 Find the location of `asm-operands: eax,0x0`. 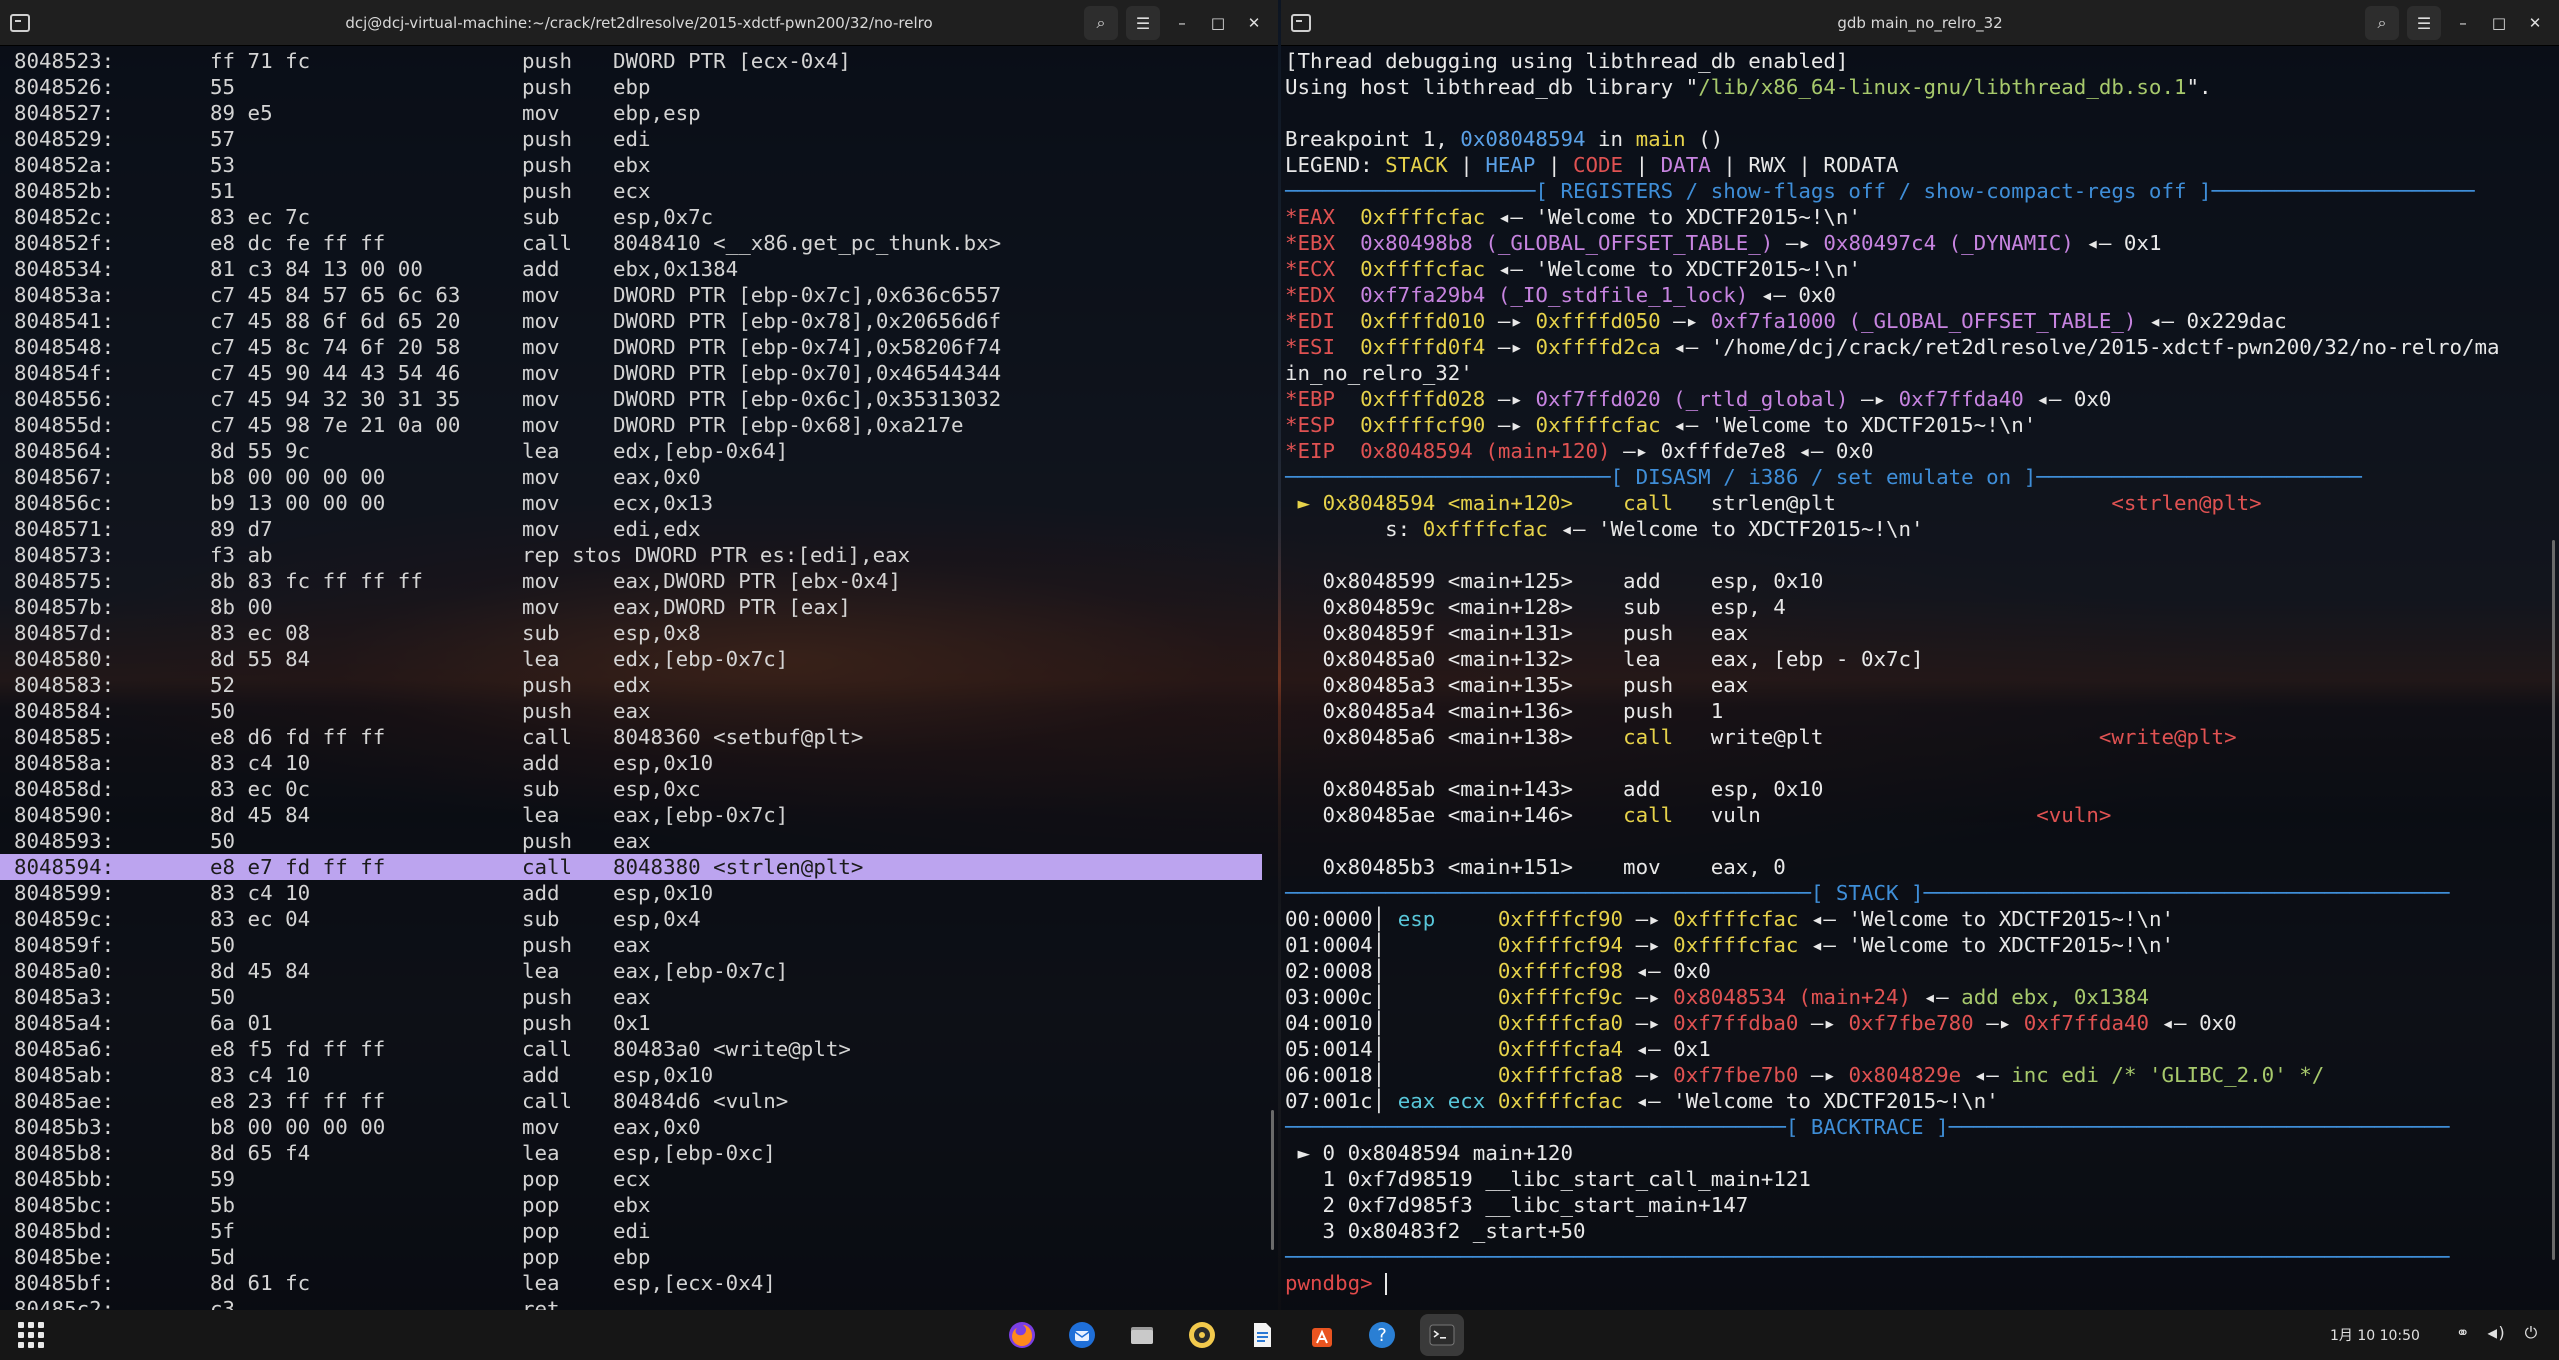

asm-operands: eax,0x0 is located at coordinates (657, 1127).